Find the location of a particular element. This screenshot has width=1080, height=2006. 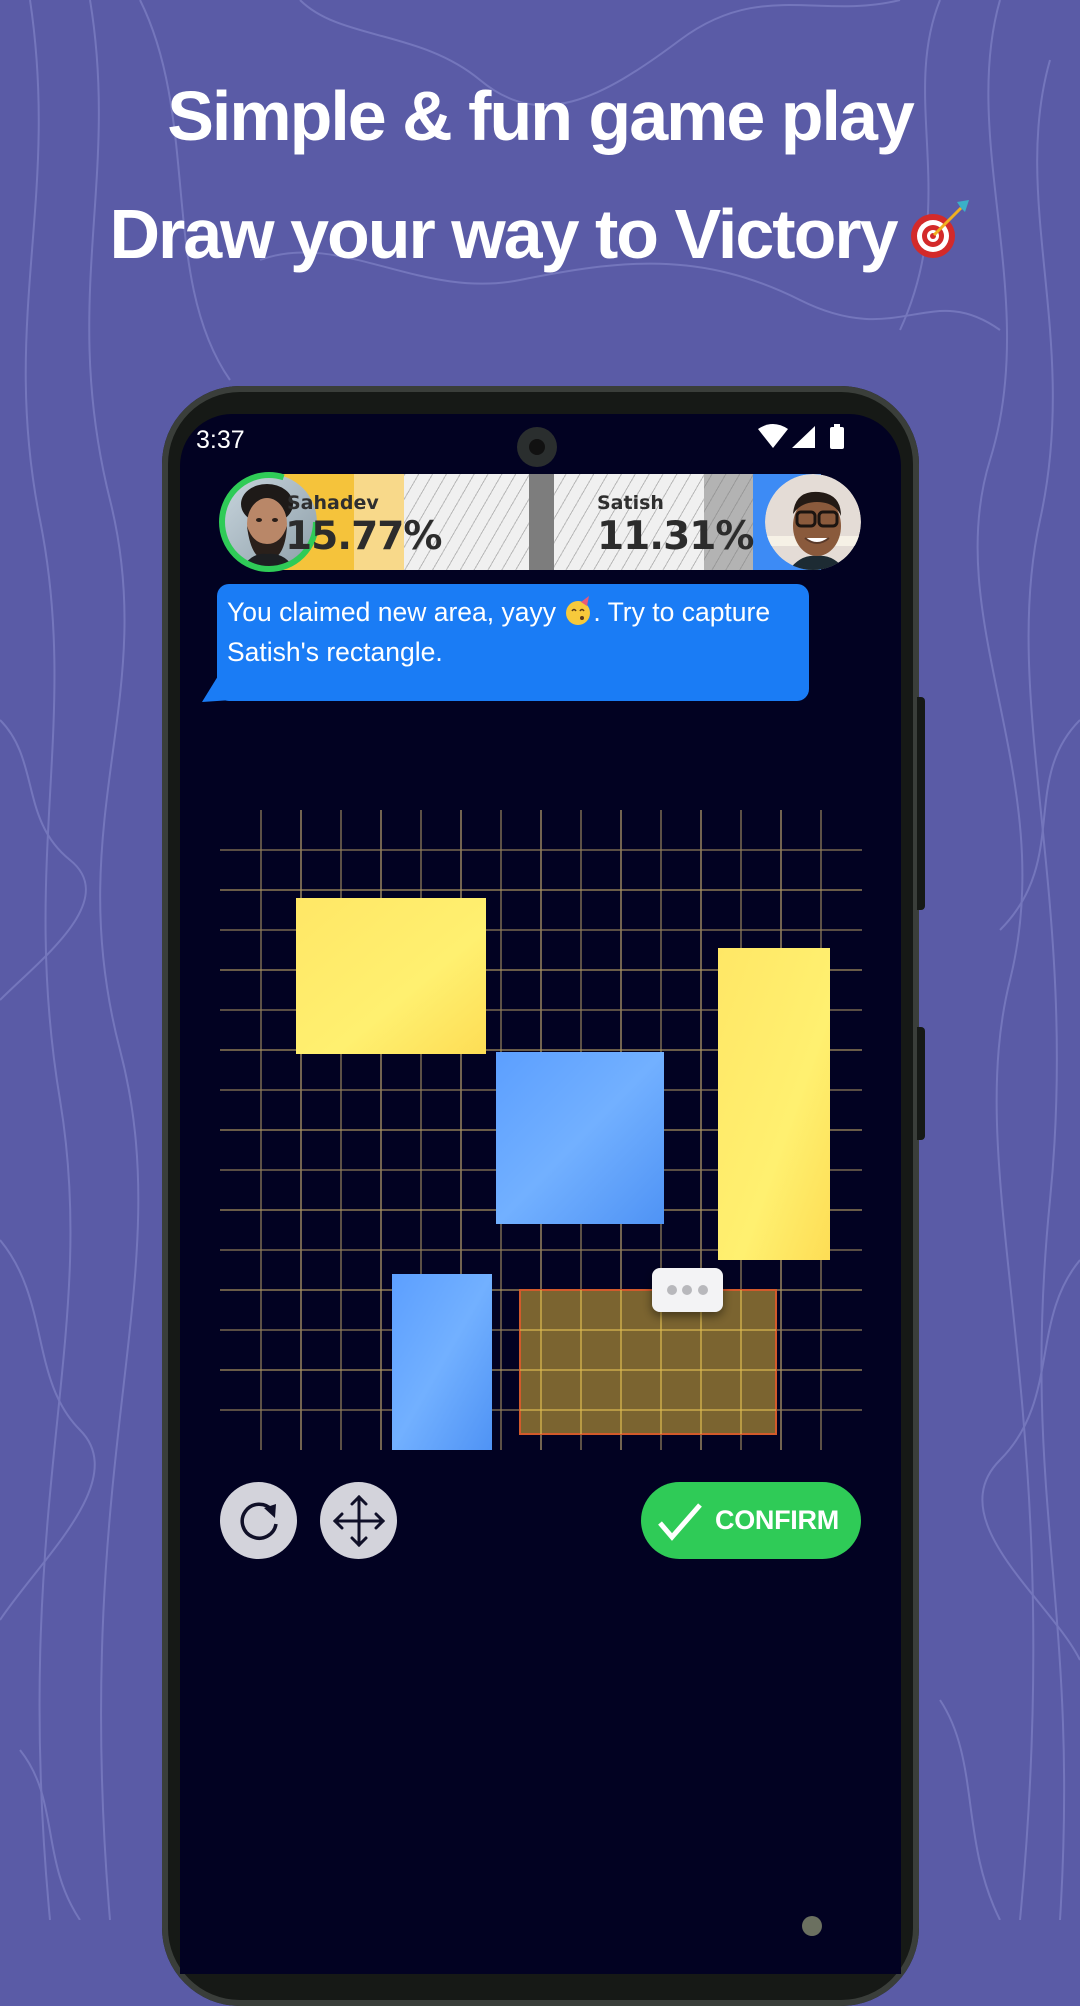

player-1-percent: 15.77% is located at coordinates (363, 536).